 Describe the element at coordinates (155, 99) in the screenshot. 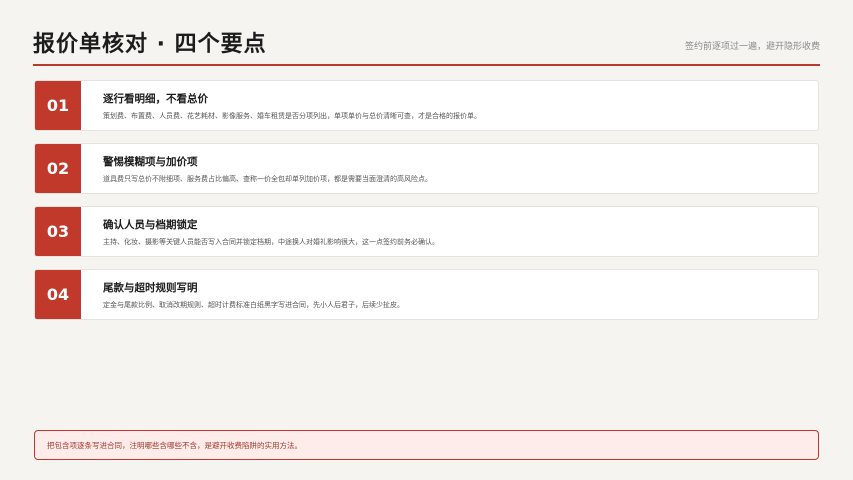

I see `item-title: 逐行看明细，不看总价` at that location.